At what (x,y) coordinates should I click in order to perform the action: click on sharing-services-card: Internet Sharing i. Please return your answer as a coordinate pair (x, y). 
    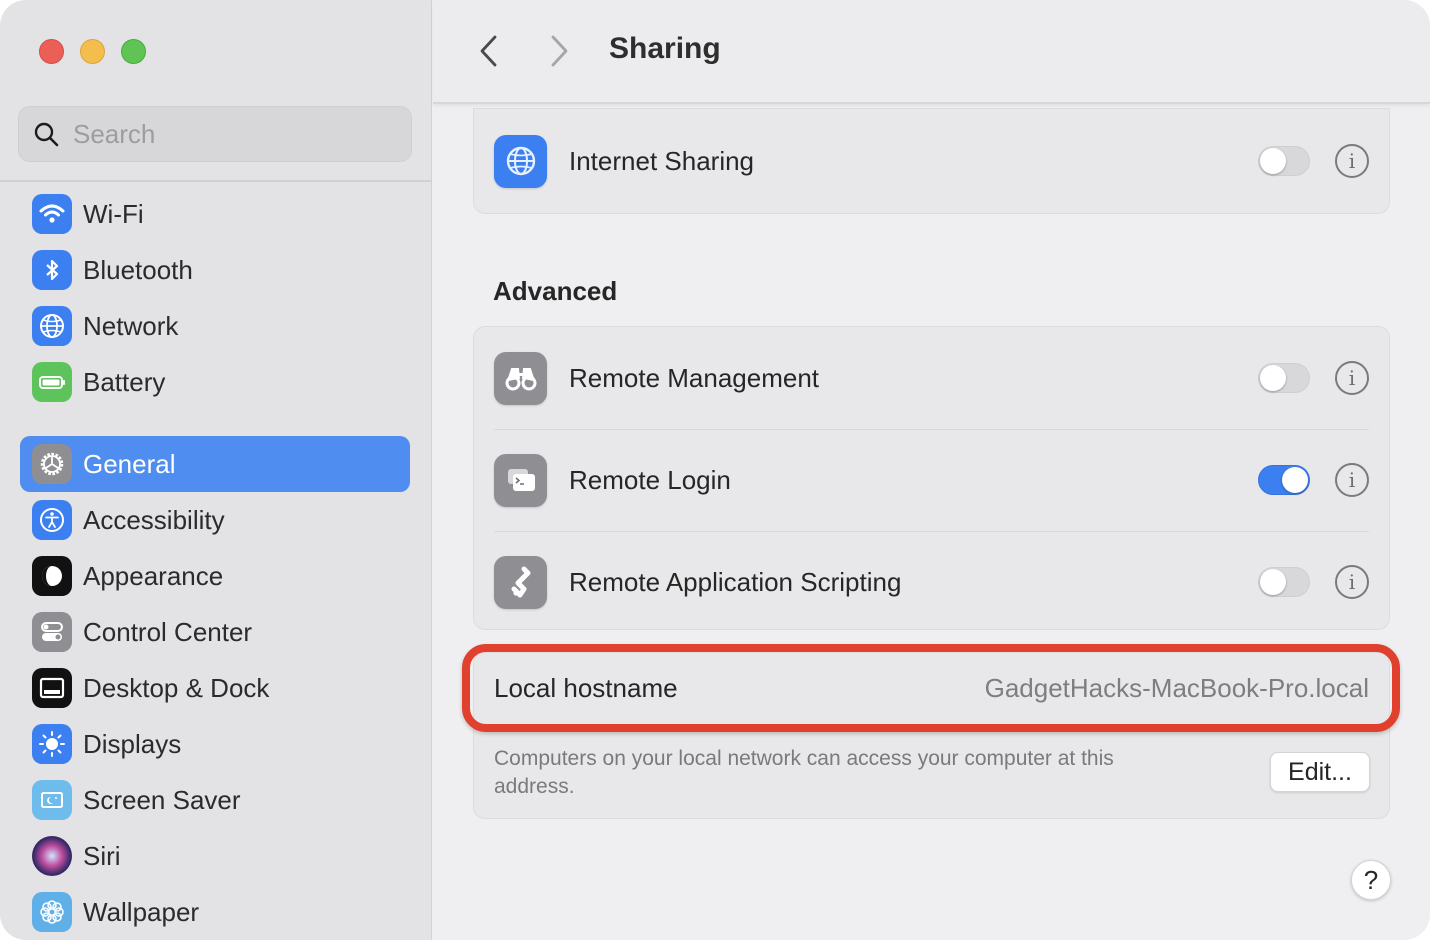
    Looking at the image, I should click on (931, 161).